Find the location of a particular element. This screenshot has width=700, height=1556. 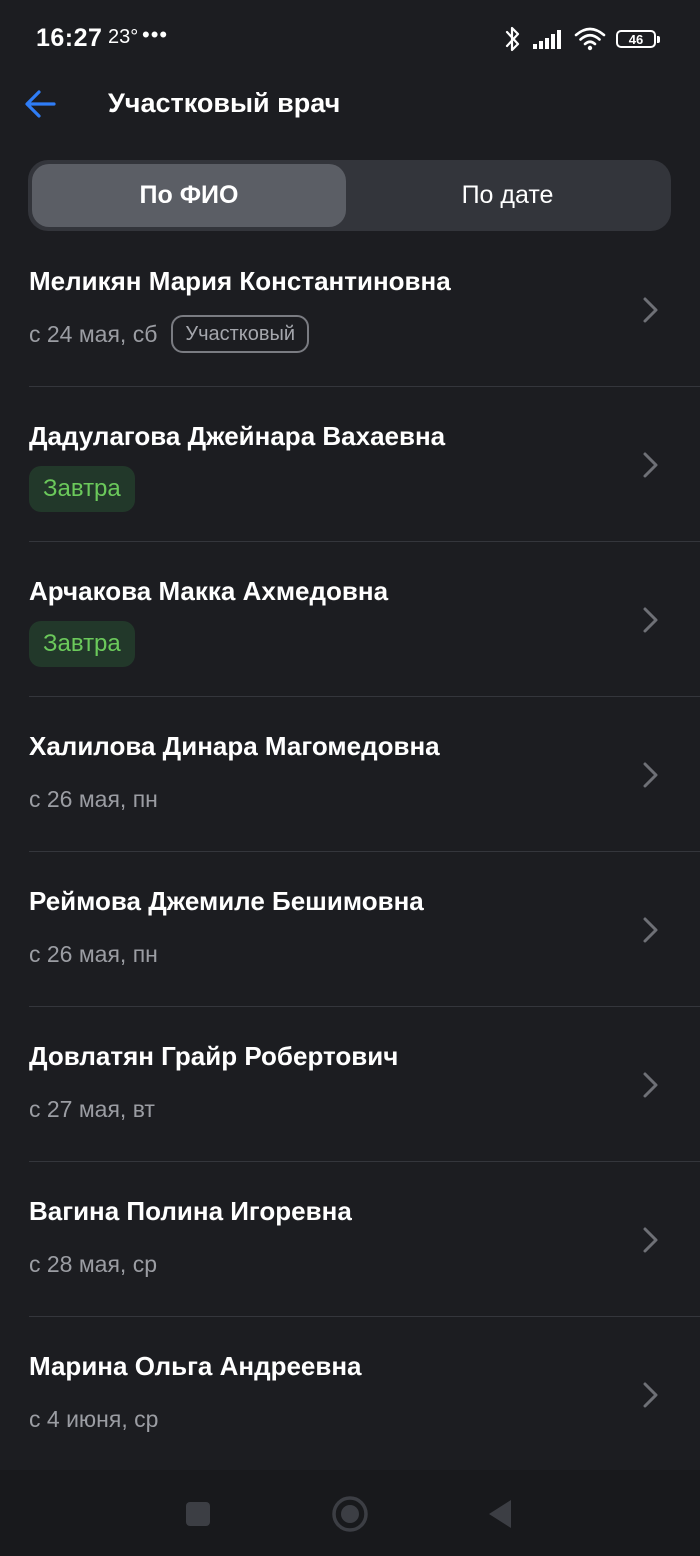

recent-apps-button is located at coordinates (198, 1514).